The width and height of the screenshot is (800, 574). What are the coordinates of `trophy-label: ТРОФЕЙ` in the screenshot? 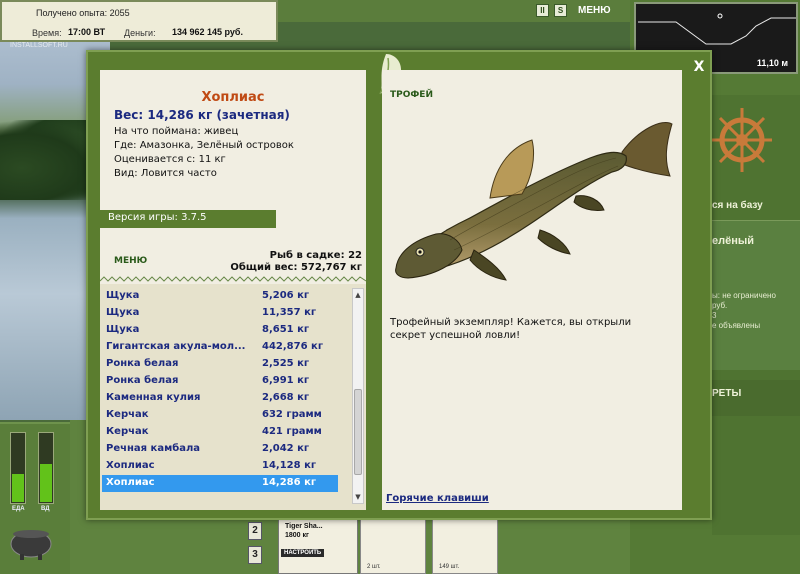 It's located at (411, 95).